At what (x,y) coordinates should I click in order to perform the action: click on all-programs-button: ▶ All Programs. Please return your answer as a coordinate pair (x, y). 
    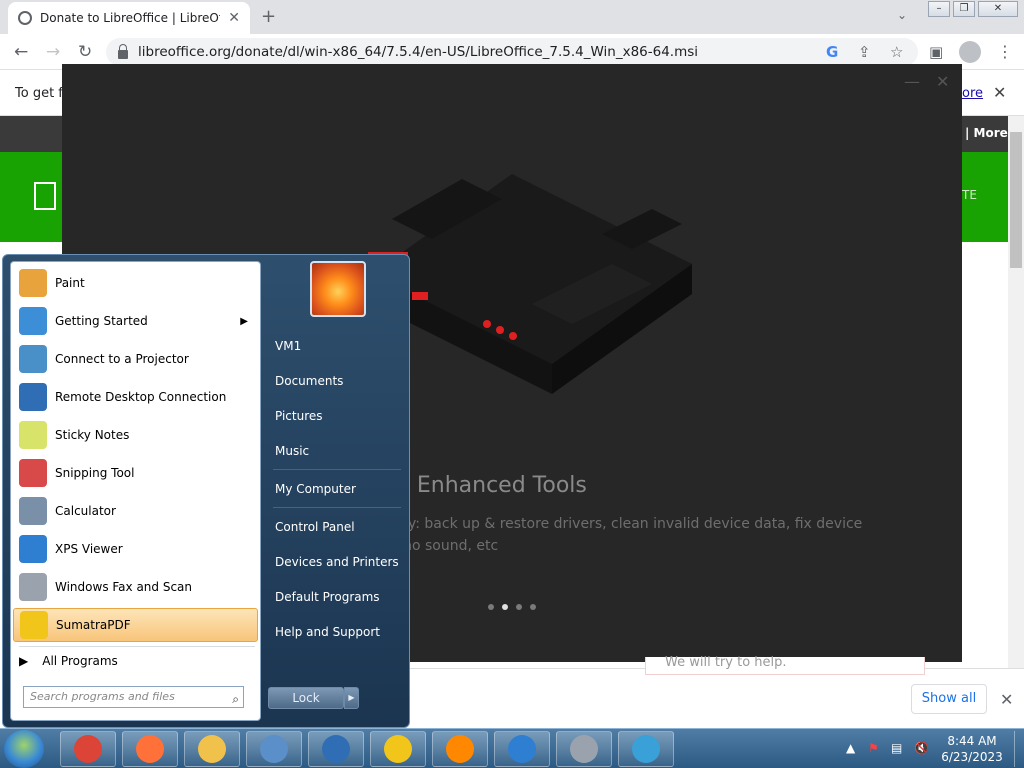
    Looking at the image, I should click on (68, 661).